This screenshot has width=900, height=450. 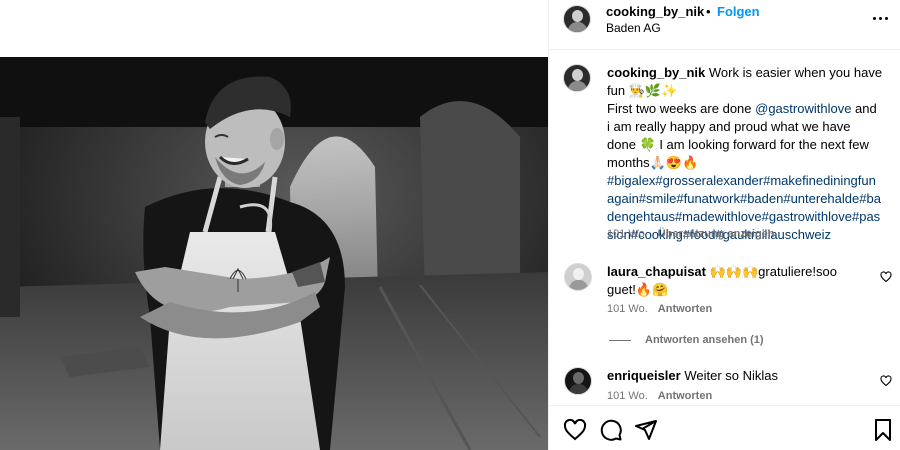 I want to click on replies-divider, so click(x=620, y=340).